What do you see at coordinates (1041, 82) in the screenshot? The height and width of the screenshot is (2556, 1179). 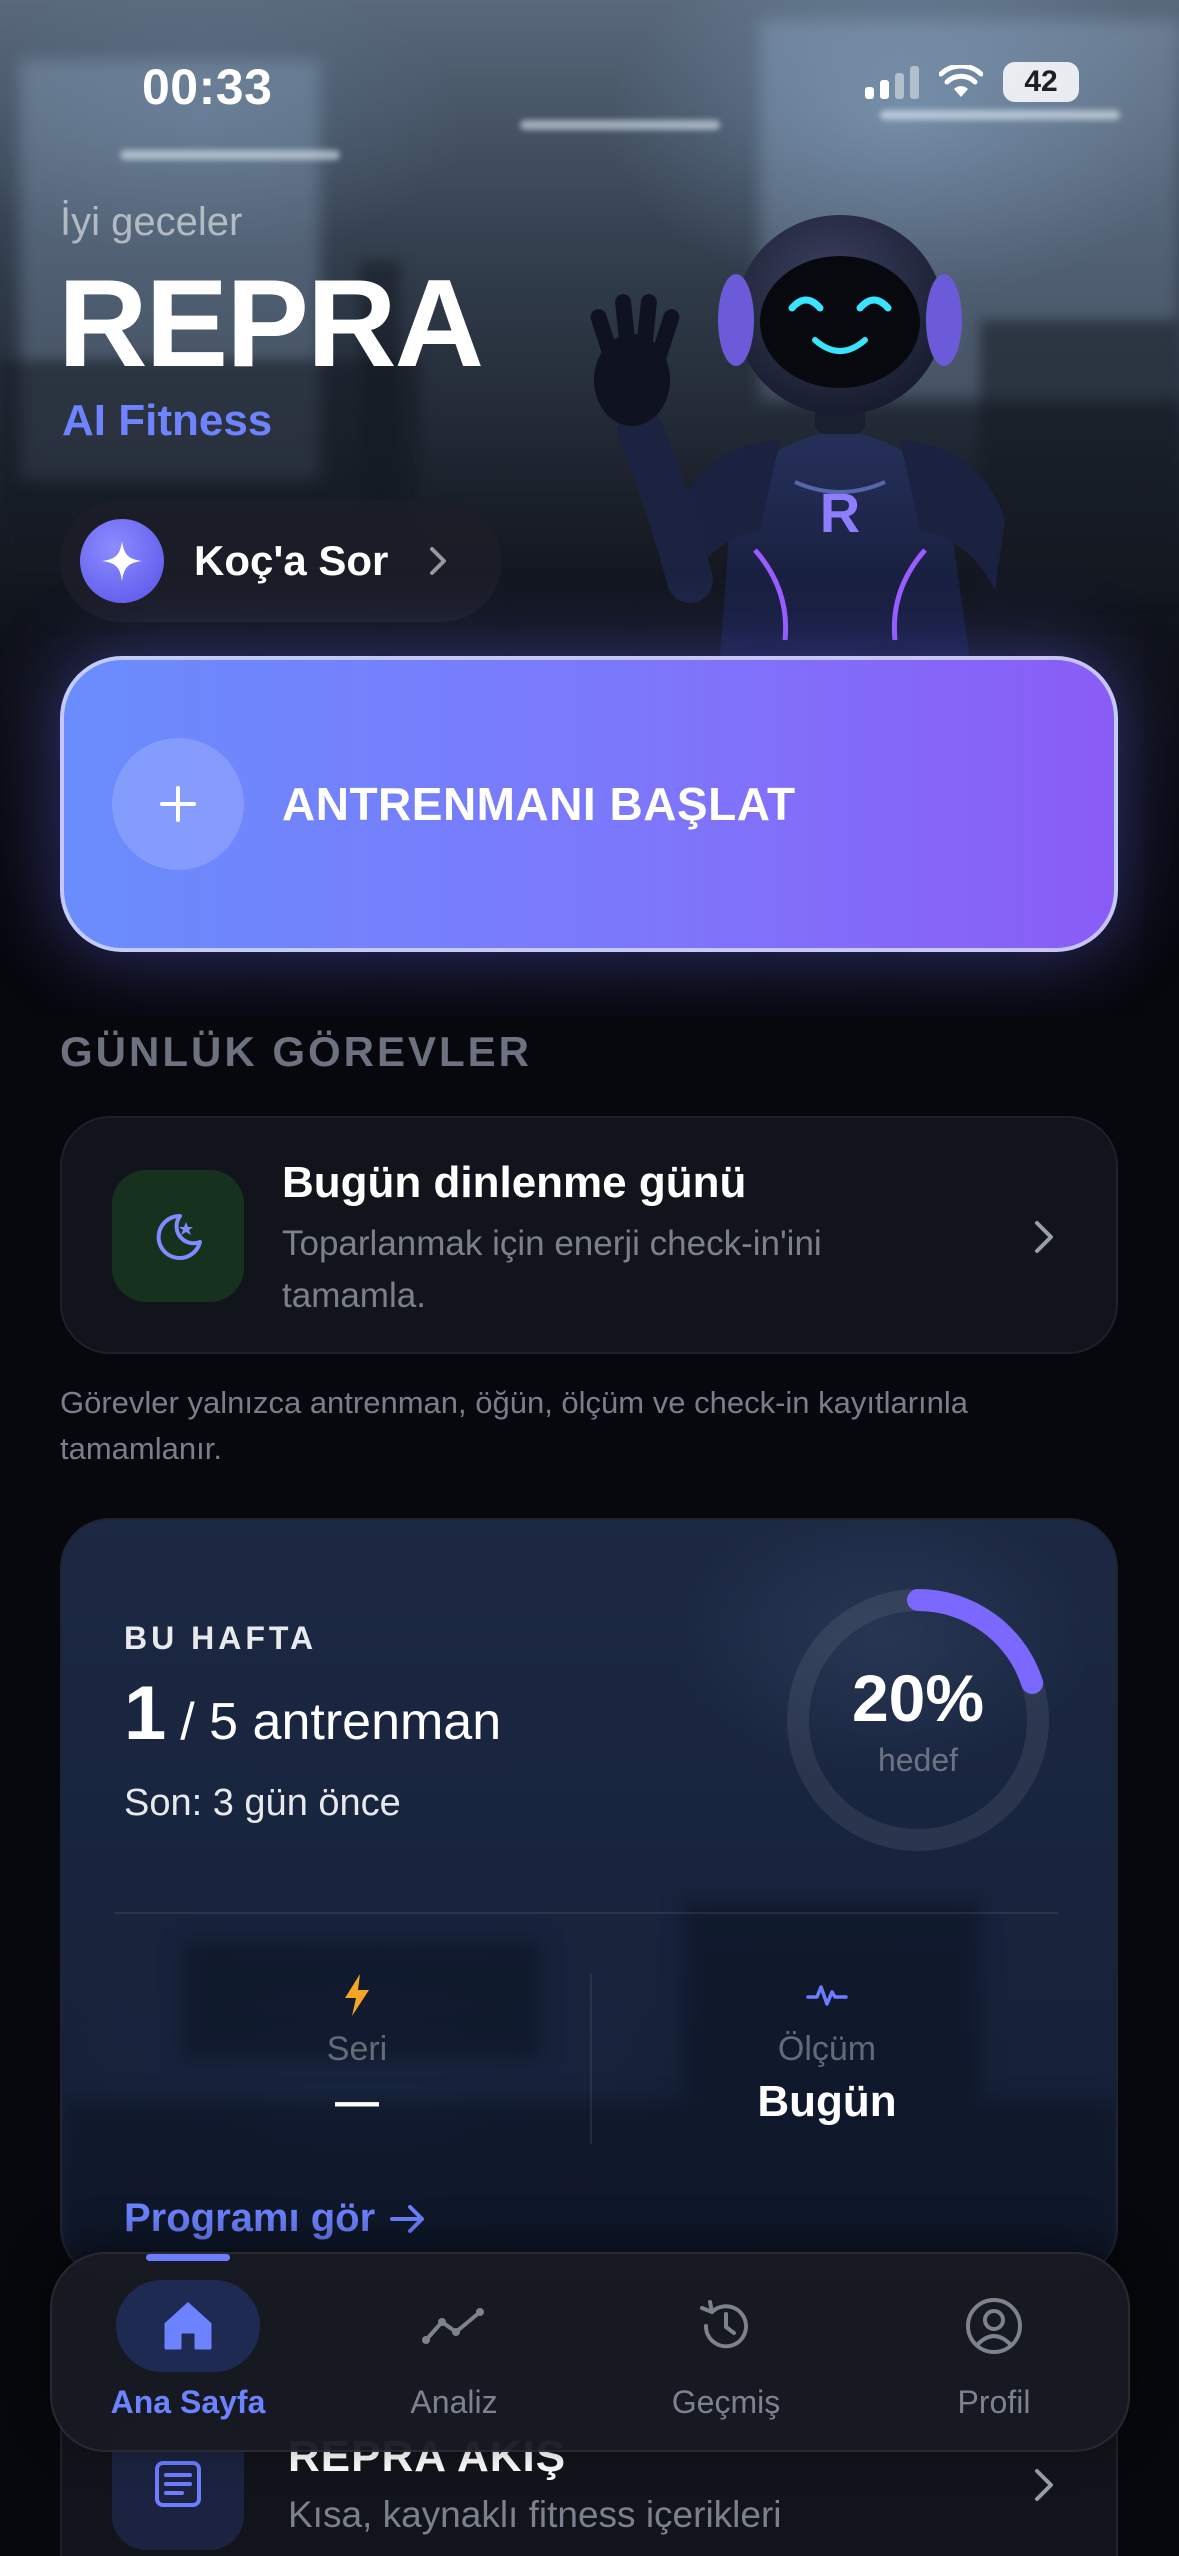 I see `battery-indicator: 42` at bounding box center [1041, 82].